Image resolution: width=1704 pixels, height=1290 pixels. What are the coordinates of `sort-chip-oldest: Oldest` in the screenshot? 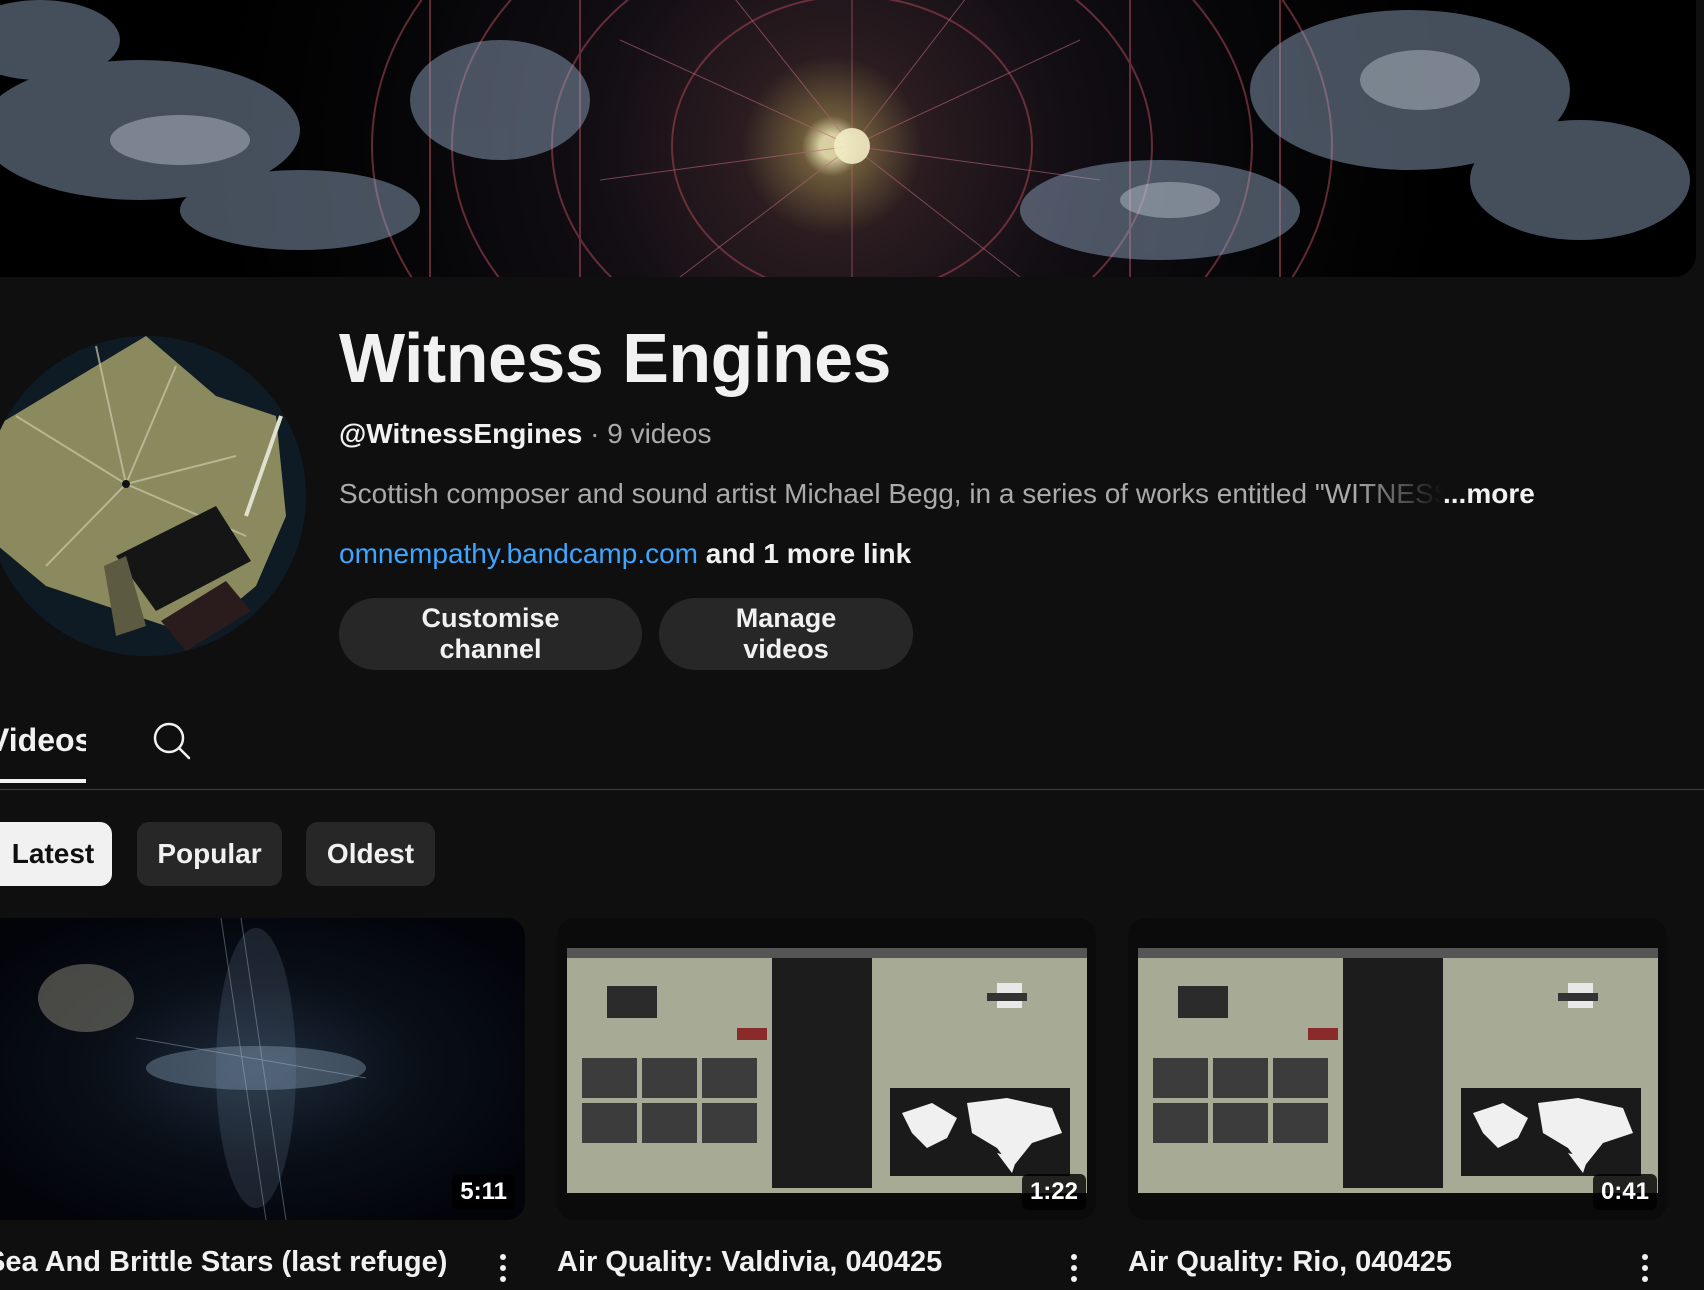 It's located at (370, 854).